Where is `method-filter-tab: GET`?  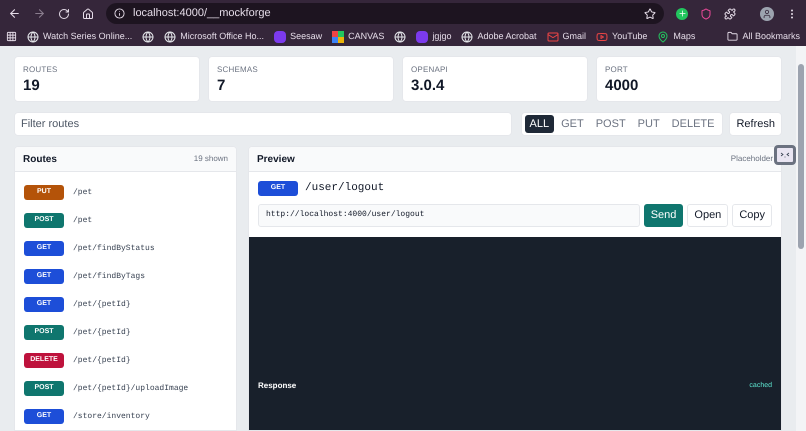
method-filter-tab: GET is located at coordinates (572, 124).